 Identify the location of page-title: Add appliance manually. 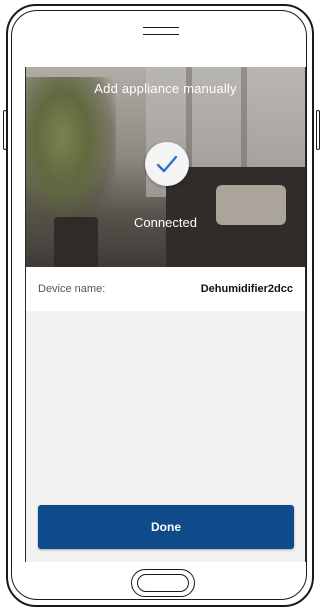
(165, 88).